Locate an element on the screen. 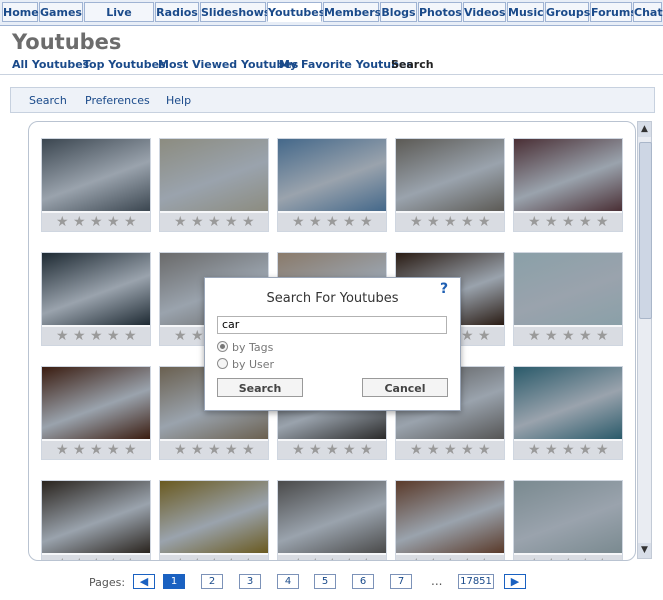 This screenshot has height=600, width=663. tab-home: Home is located at coordinates (20, 12).